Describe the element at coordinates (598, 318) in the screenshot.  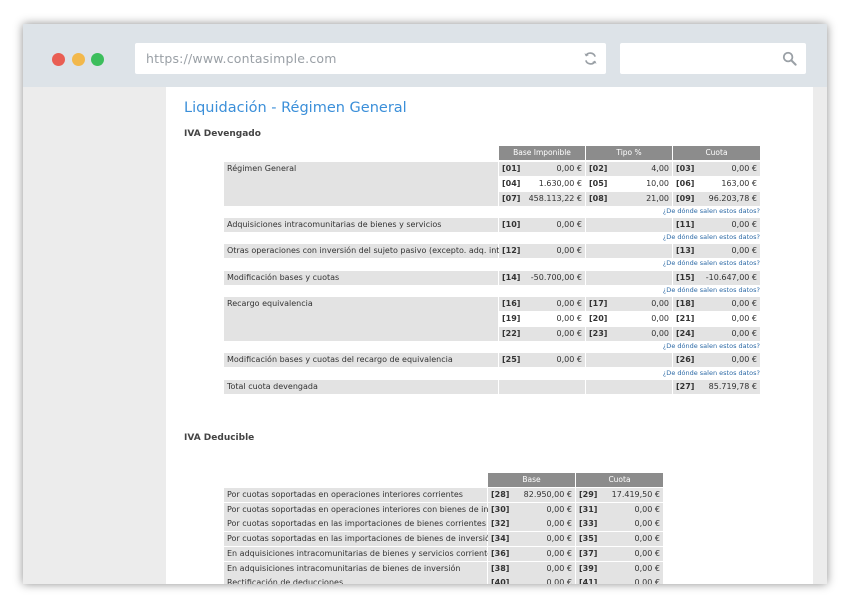
I see `cell-code: [20]` at that location.